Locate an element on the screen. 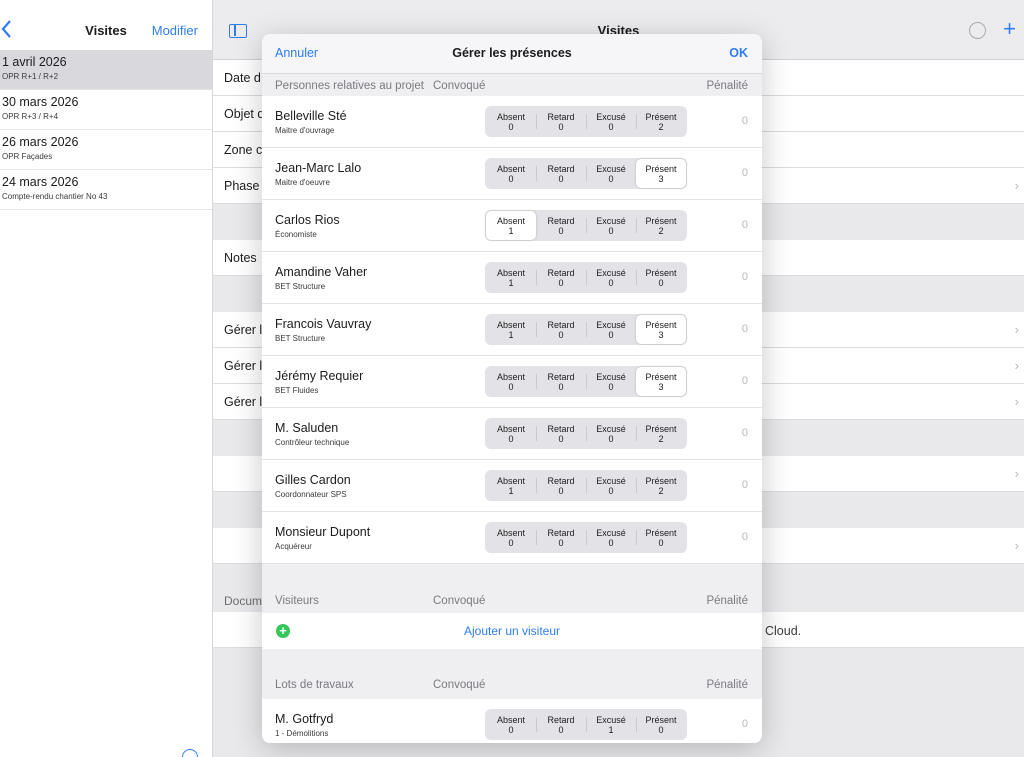 The height and width of the screenshot is (757, 1024). attendee-role: BET Structure is located at coordinates (300, 286).